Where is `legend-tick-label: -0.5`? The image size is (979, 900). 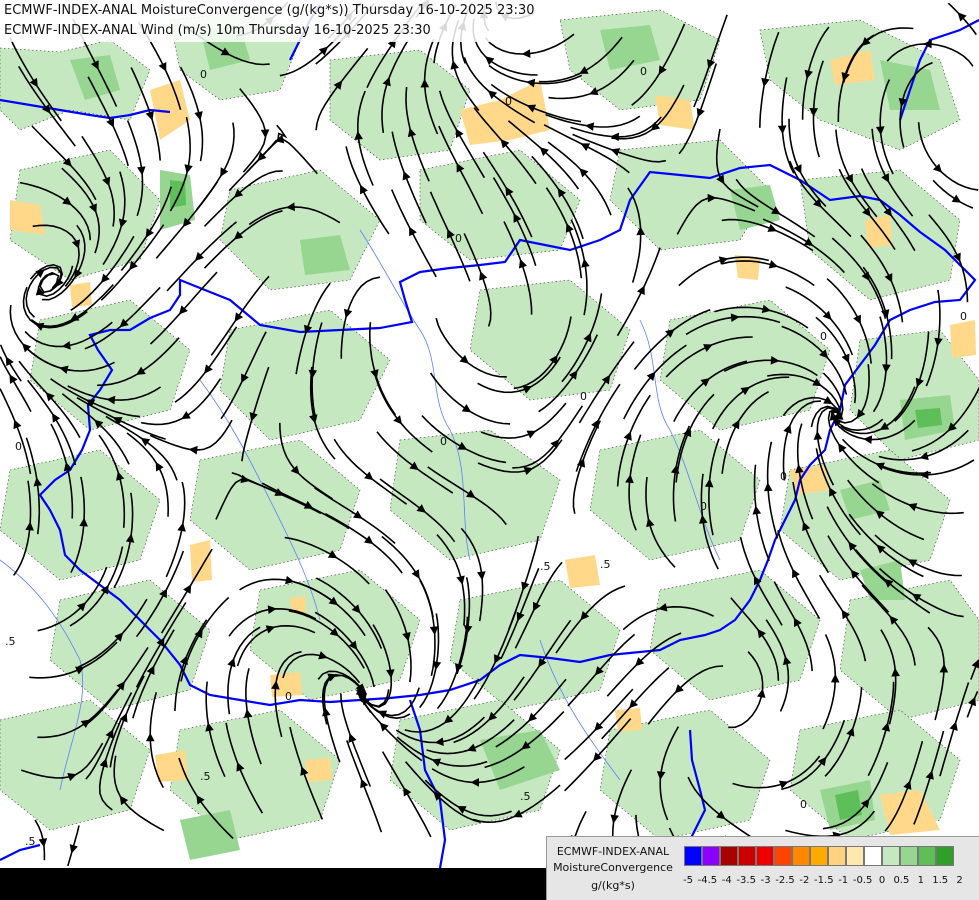
legend-tick-label: -0.5 is located at coordinates (862, 880).